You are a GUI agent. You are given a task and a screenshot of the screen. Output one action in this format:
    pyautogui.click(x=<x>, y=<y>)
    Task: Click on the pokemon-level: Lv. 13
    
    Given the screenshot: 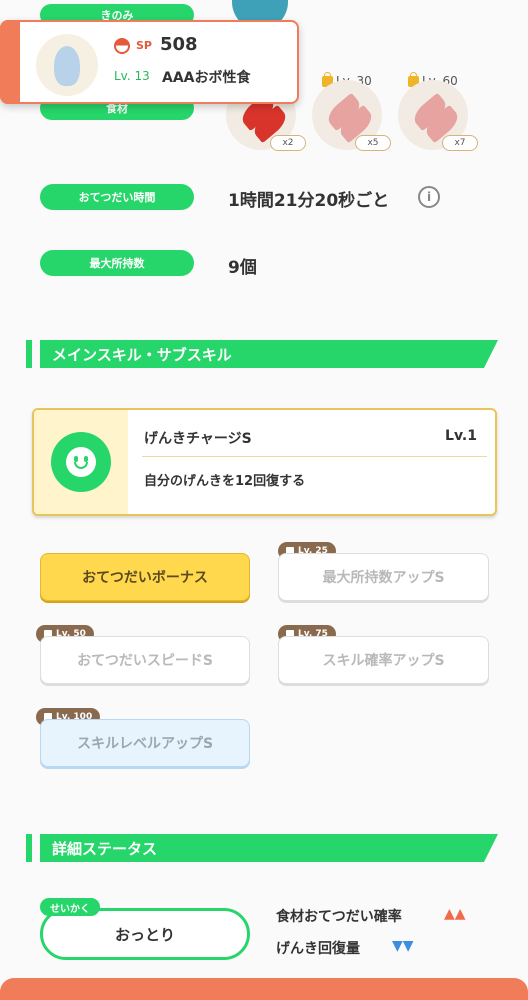 What is the action you would take?
    pyautogui.click(x=132, y=76)
    